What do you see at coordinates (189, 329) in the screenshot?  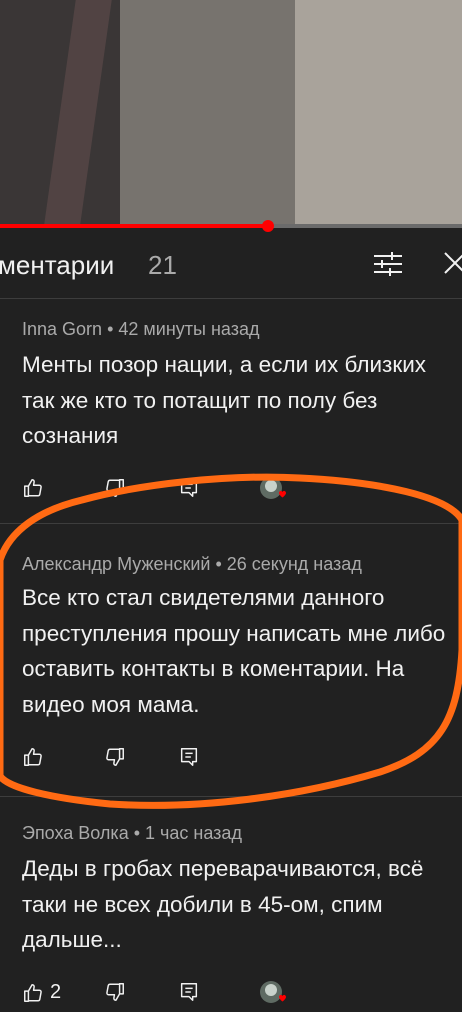 I see `comment-time: 42 минуты назад` at bounding box center [189, 329].